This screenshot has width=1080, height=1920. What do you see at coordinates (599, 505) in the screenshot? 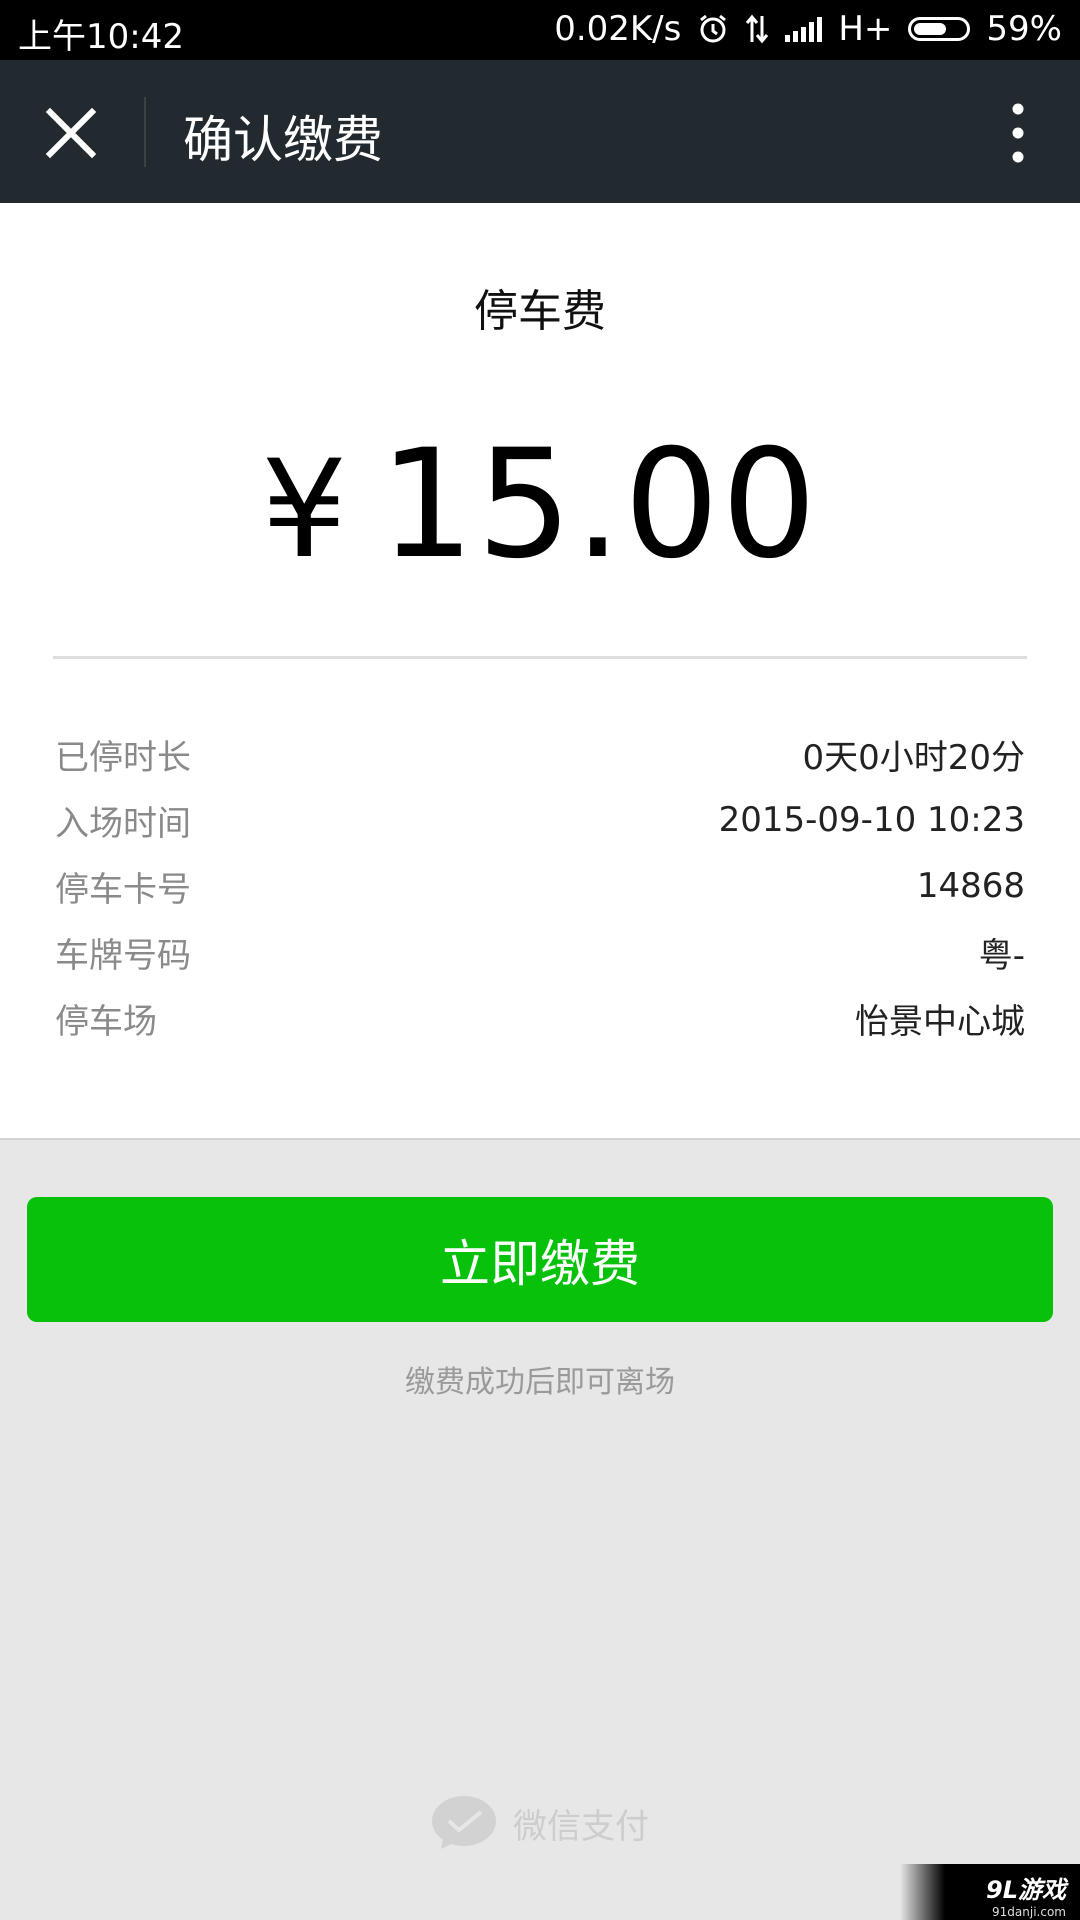
I see `amount-value: 15.00` at bounding box center [599, 505].